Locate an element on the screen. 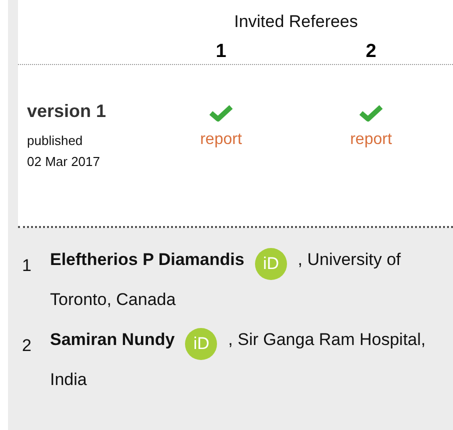 This screenshot has width=453, height=430. publish-date: 02 Mar 2017 is located at coordinates (63, 162).